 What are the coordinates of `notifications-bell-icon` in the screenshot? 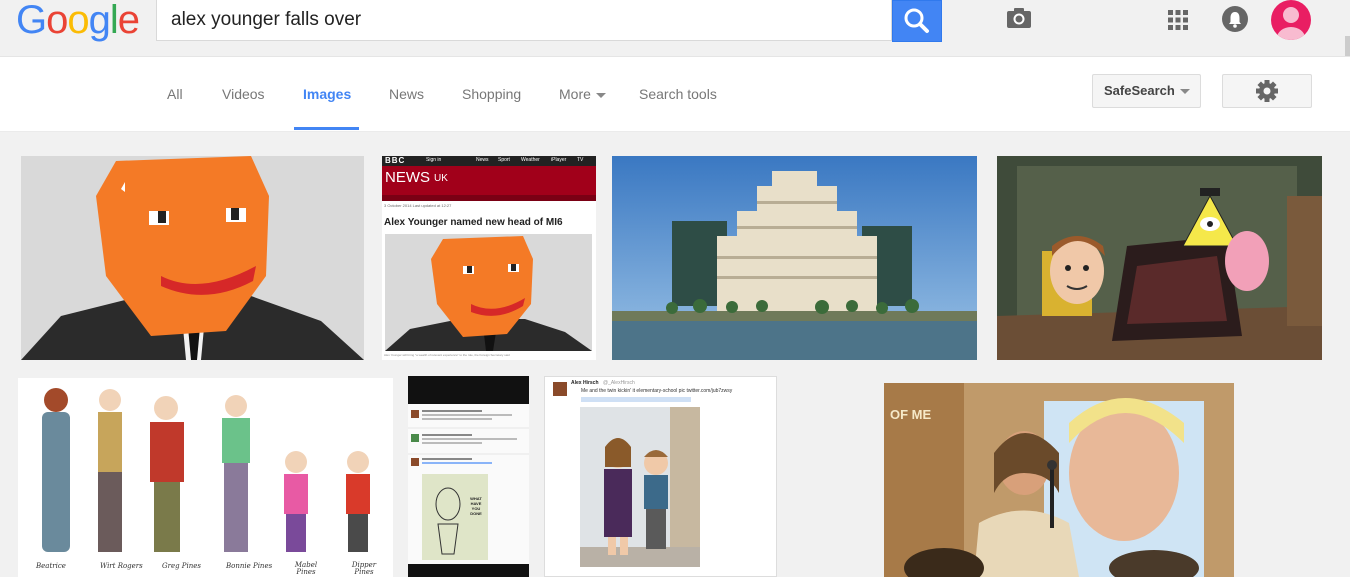 It's located at (1235, 19).